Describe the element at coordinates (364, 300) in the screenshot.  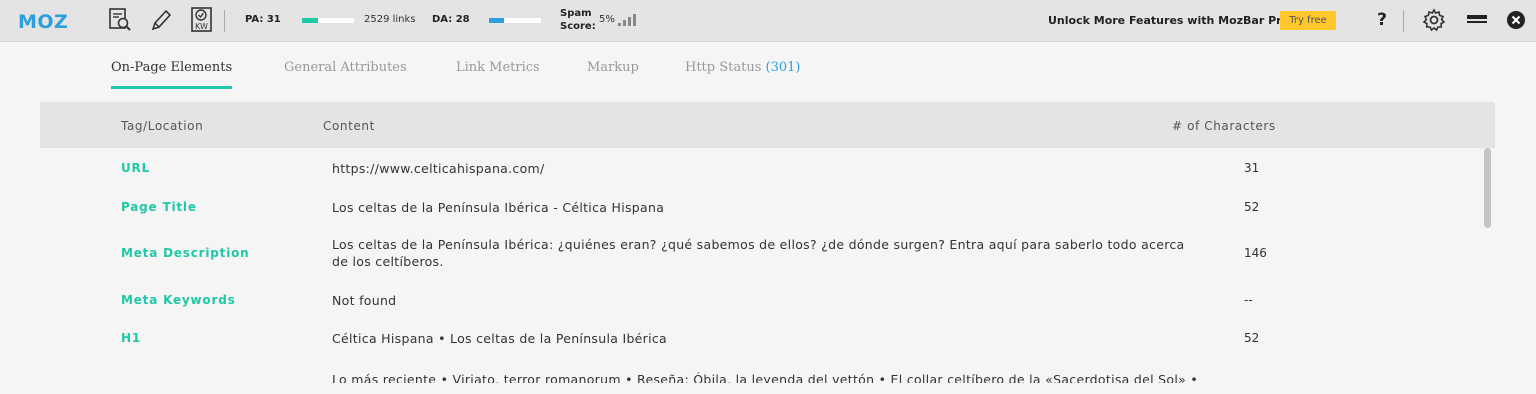
I see `row-content: Not found` at that location.